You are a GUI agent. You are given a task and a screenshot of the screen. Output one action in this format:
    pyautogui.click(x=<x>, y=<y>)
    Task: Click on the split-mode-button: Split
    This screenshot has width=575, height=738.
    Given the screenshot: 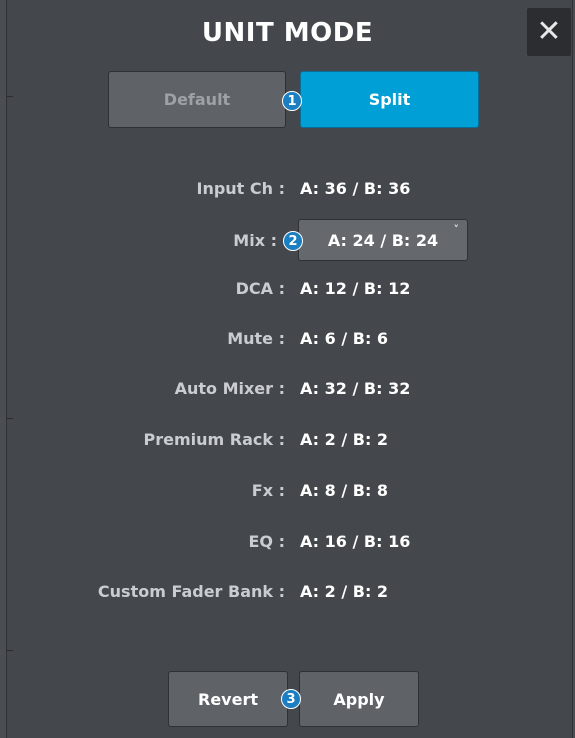 What is the action you would take?
    pyautogui.click(x=389, y=99)
    